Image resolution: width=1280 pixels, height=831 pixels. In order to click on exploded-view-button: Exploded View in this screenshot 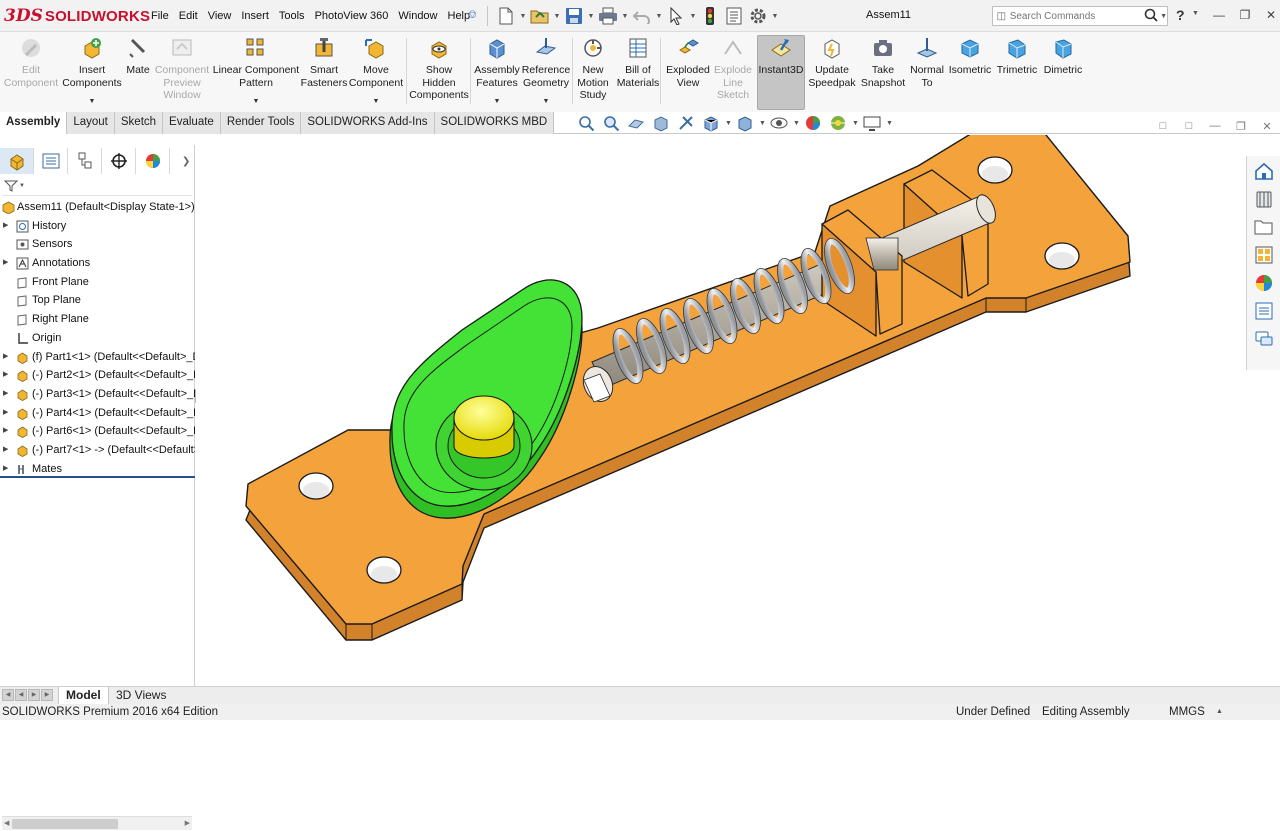, I will do `click(688, 72)`.